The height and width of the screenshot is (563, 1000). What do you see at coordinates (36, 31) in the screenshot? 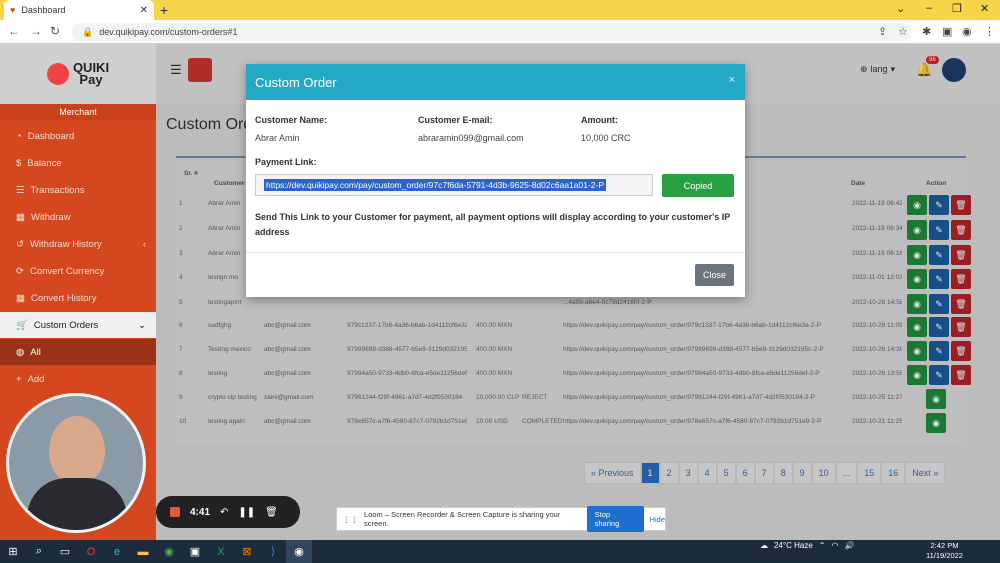
I see `forward-icon: →` at bounding box center [36, 31].